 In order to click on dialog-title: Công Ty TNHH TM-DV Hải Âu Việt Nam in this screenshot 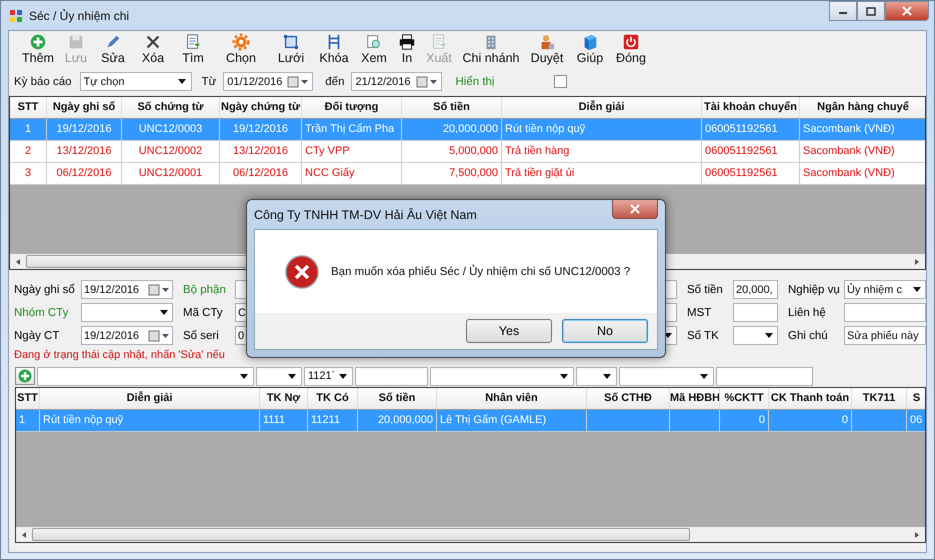, I will do `click(365, 215)`.